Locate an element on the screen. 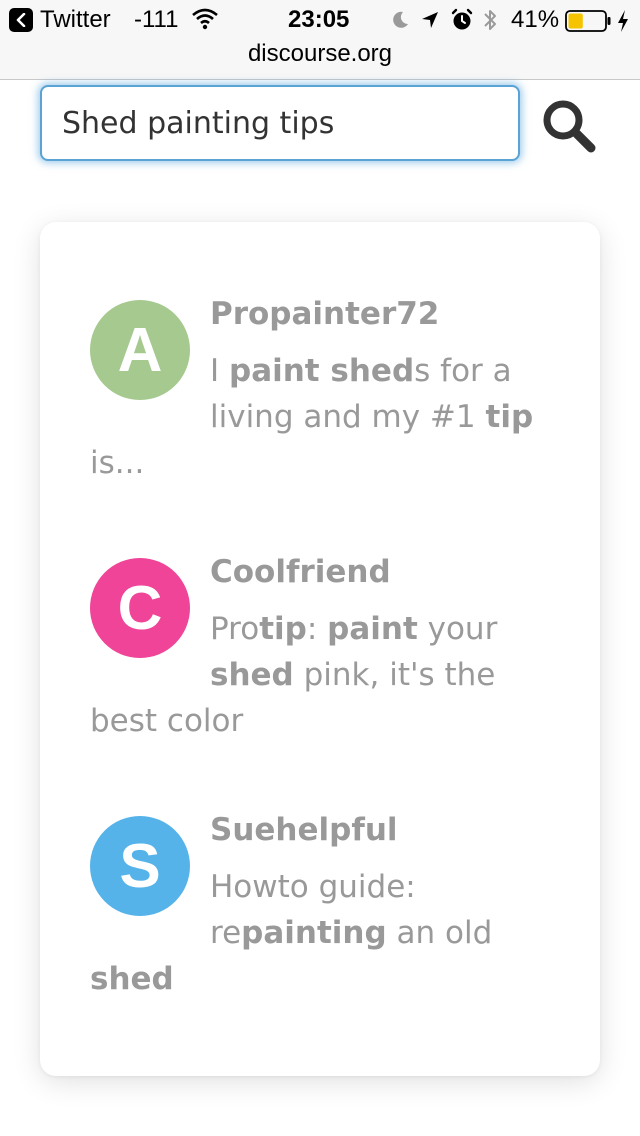 The image size is (640, 1136). clock-time: 23:05 is located at coordinates (319, 19).